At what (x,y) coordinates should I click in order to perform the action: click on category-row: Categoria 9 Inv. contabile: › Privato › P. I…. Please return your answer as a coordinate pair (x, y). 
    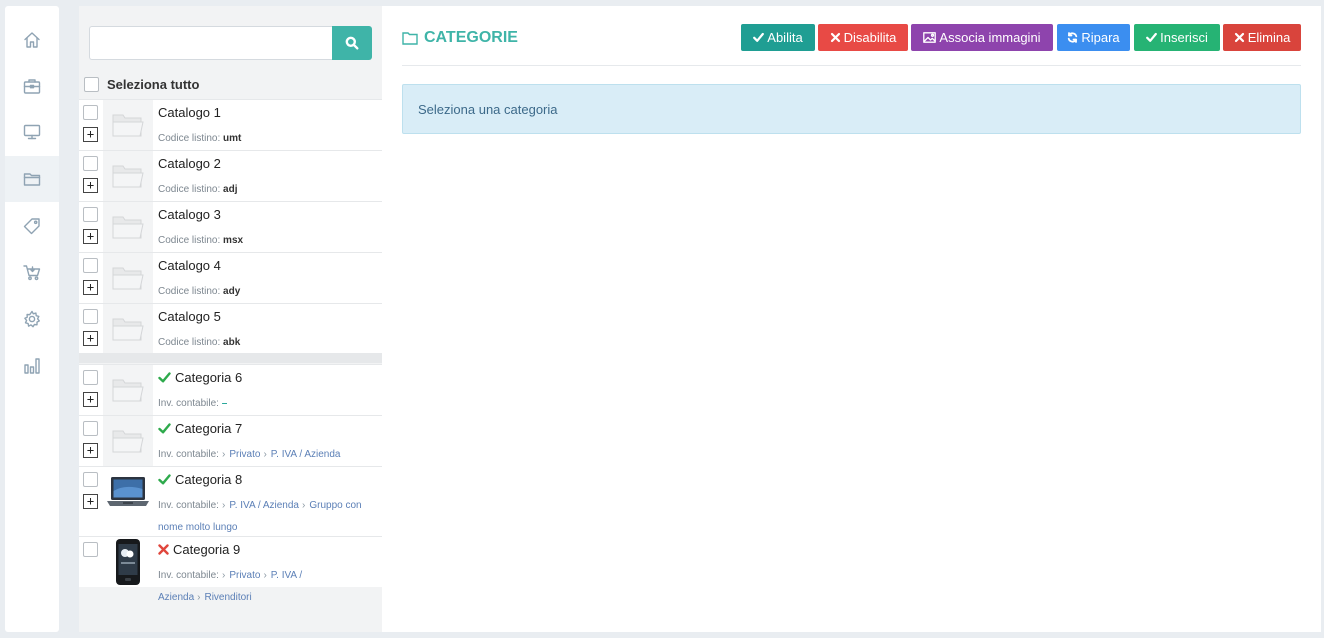
    Looking at the image, I should click on (230, 569).